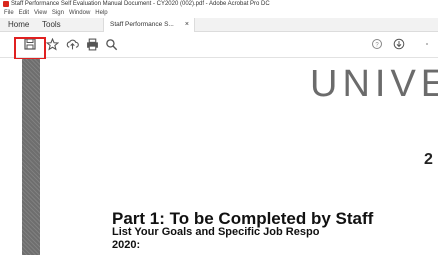  I want to click on document-number-text: 2, so click(428, 159).